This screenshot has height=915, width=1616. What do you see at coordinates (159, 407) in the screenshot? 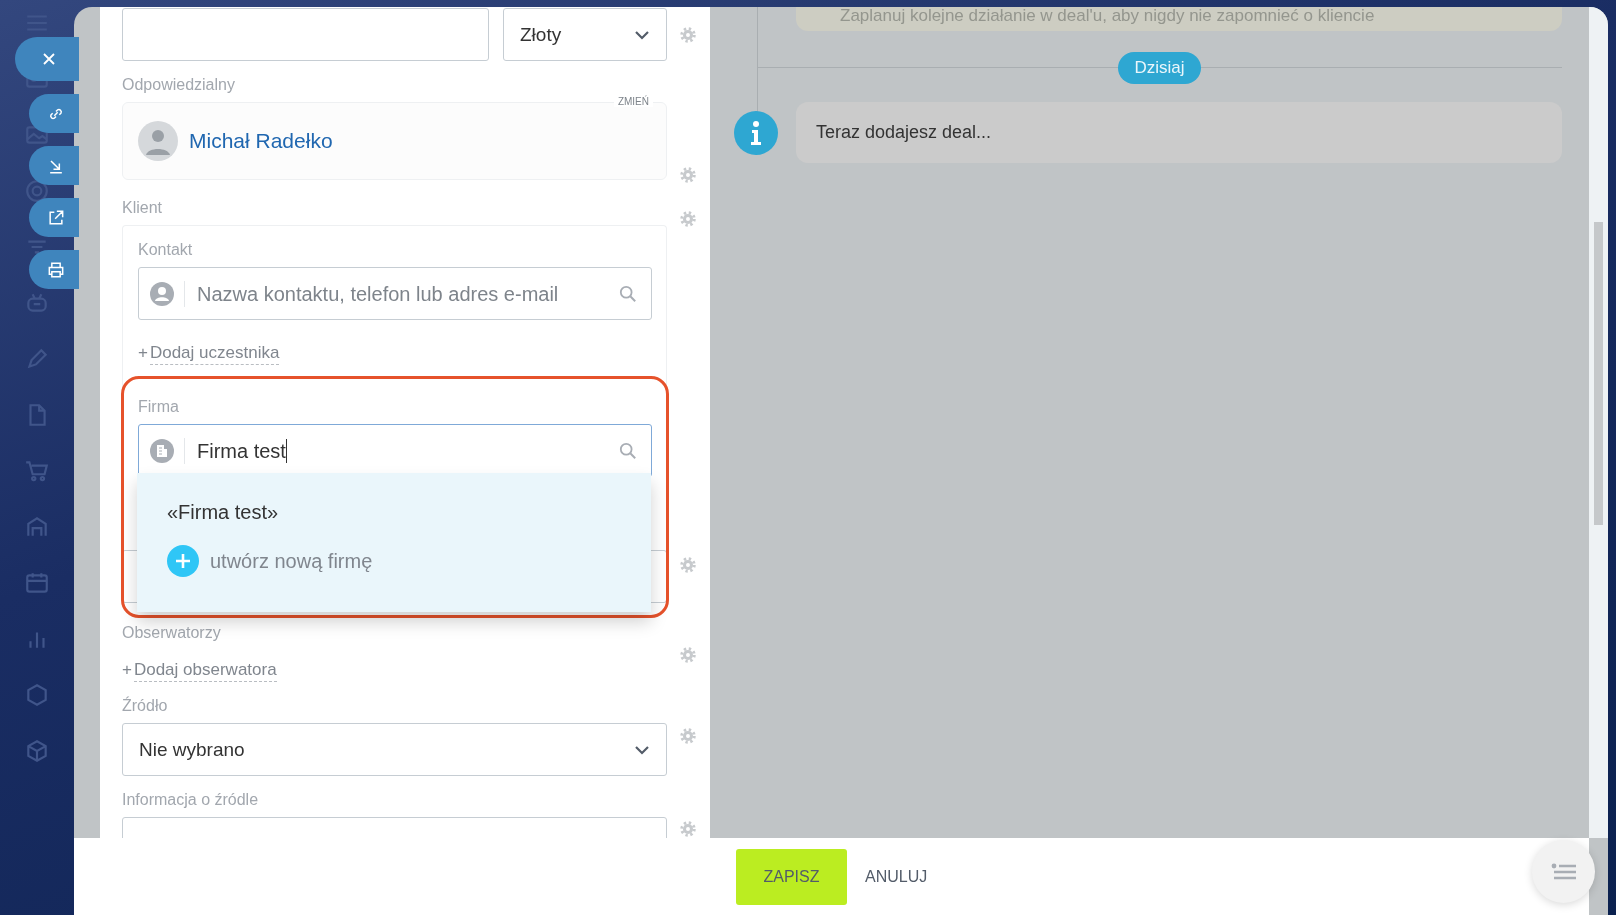
I see `field-label: Firma` at bounding box center [159, 407].